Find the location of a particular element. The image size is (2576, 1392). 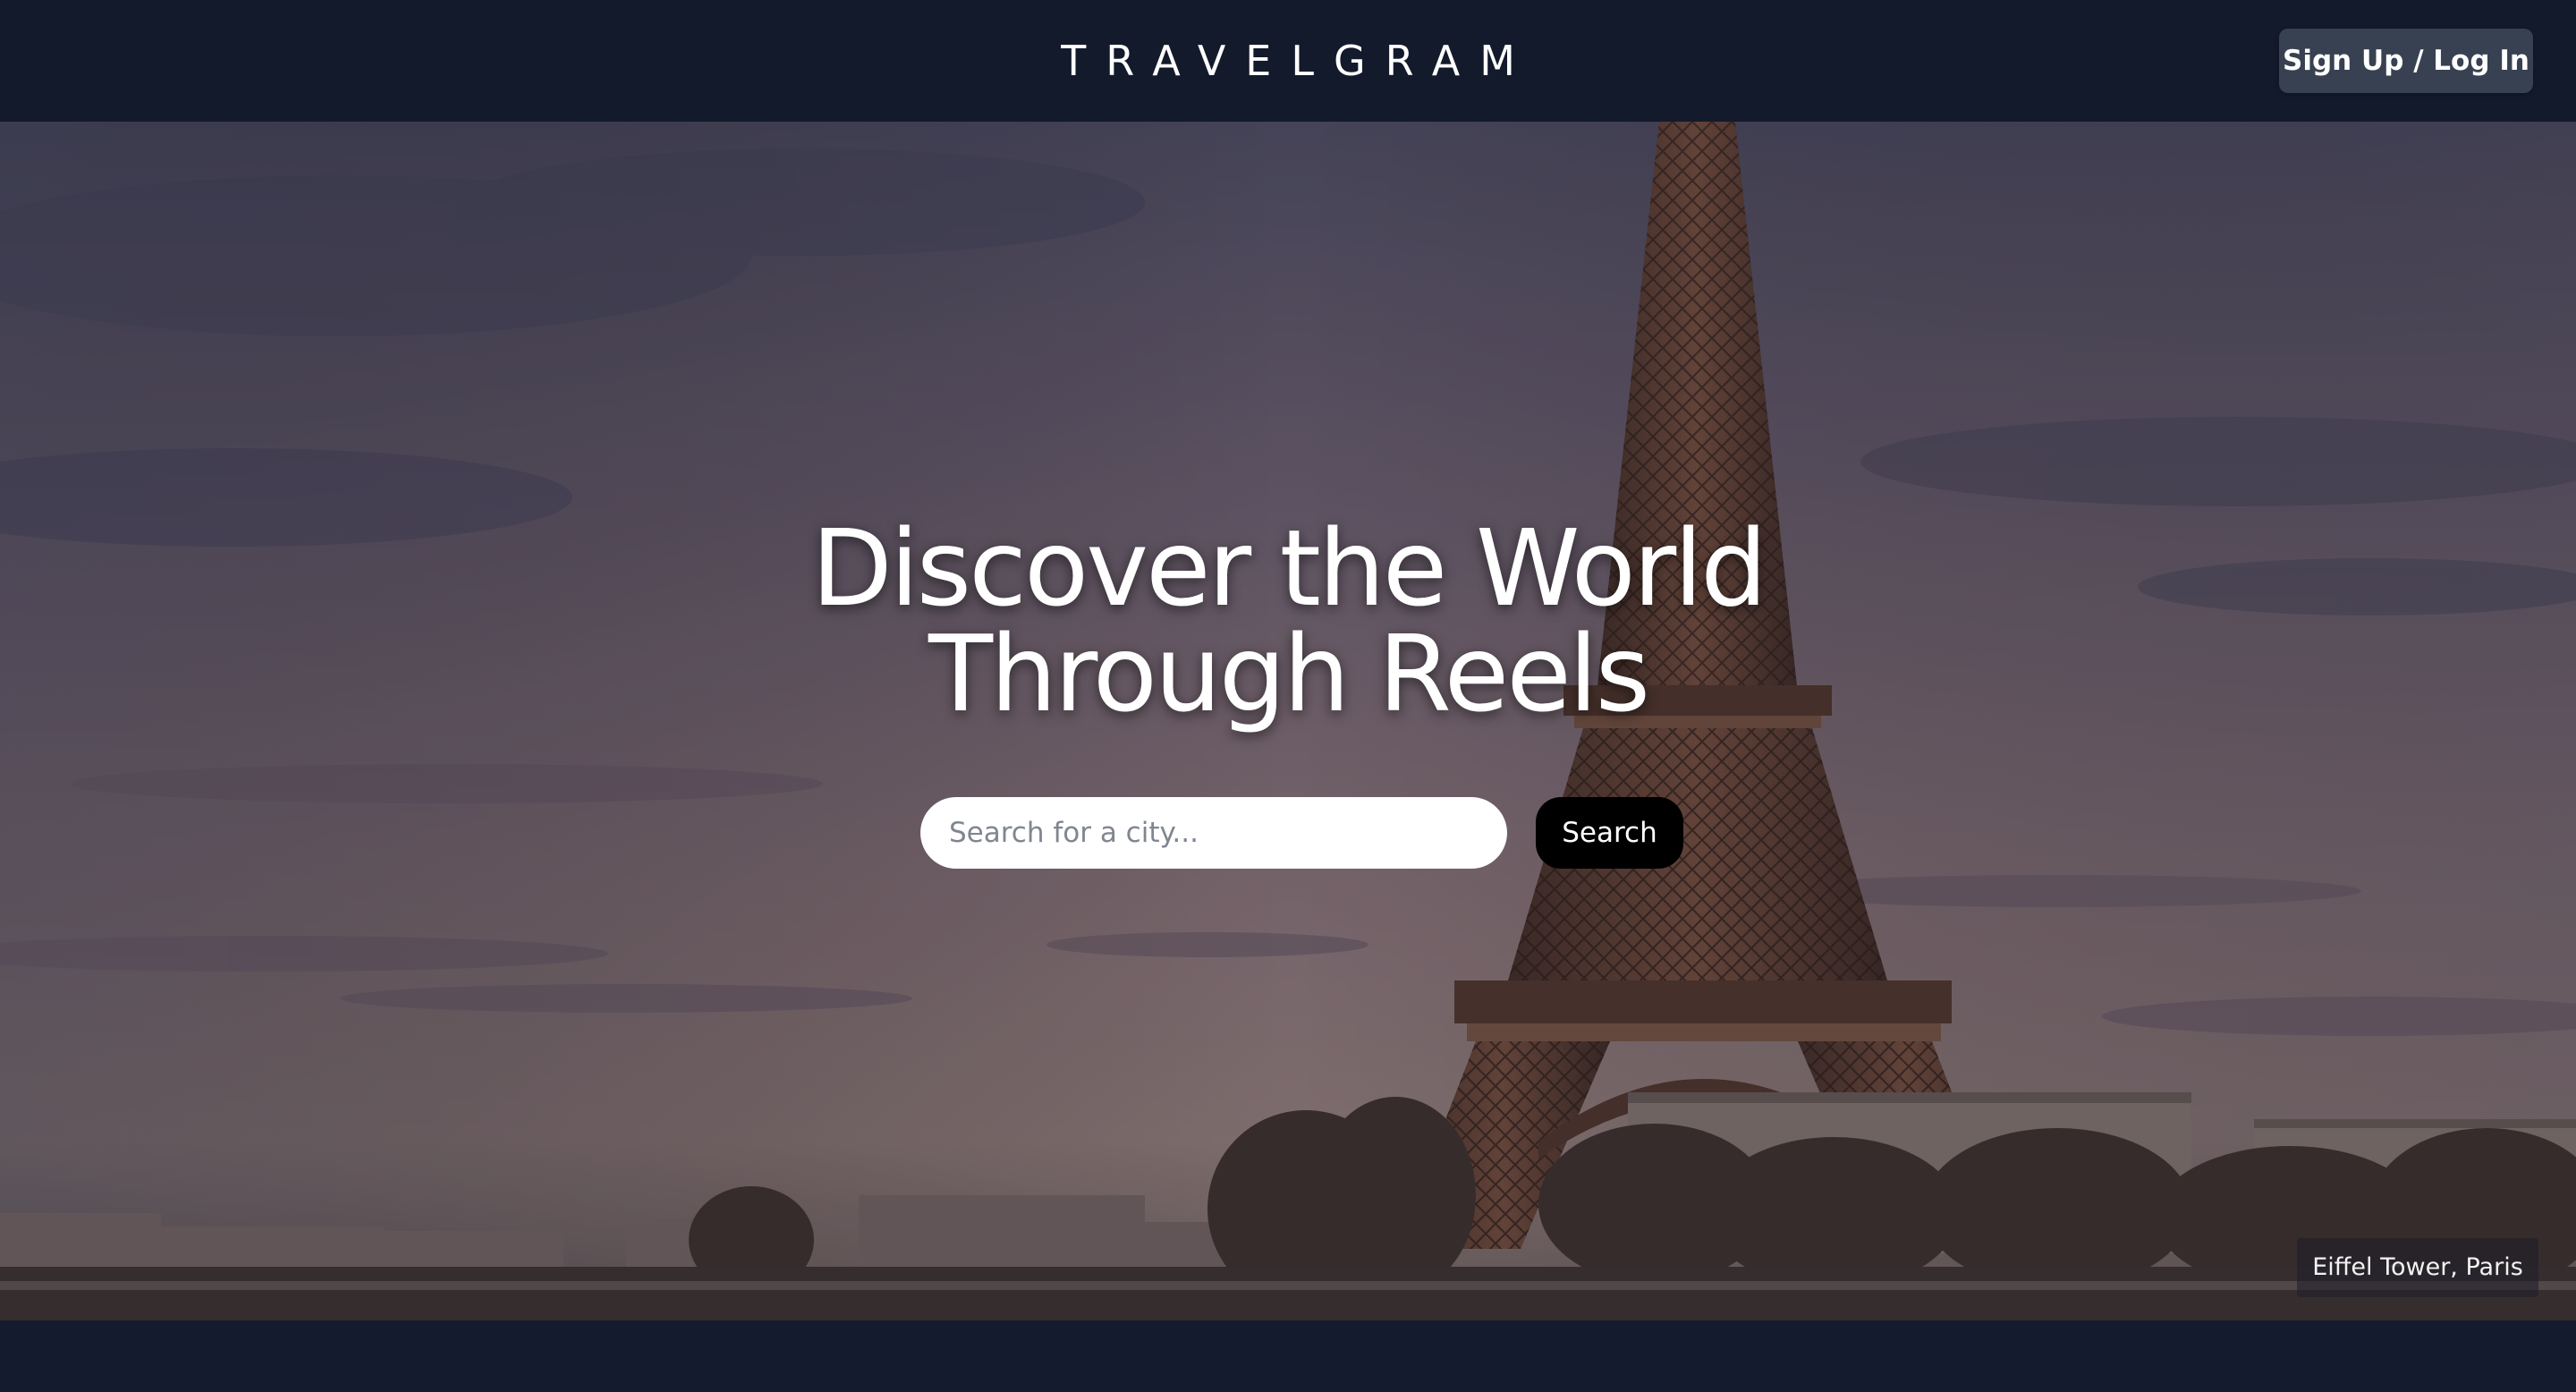

search-button: Search is located at coordinates (1609, 833).